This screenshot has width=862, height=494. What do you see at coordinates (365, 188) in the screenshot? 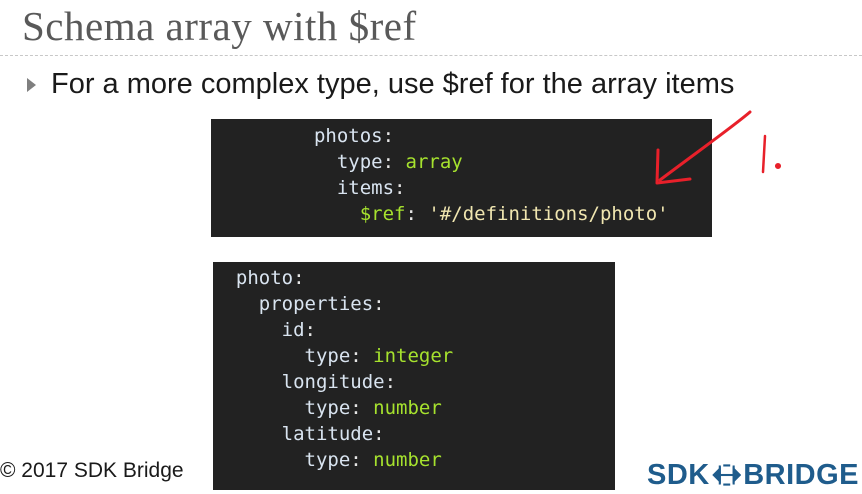
I see `code-key: items` at bounding box center [365, 188].